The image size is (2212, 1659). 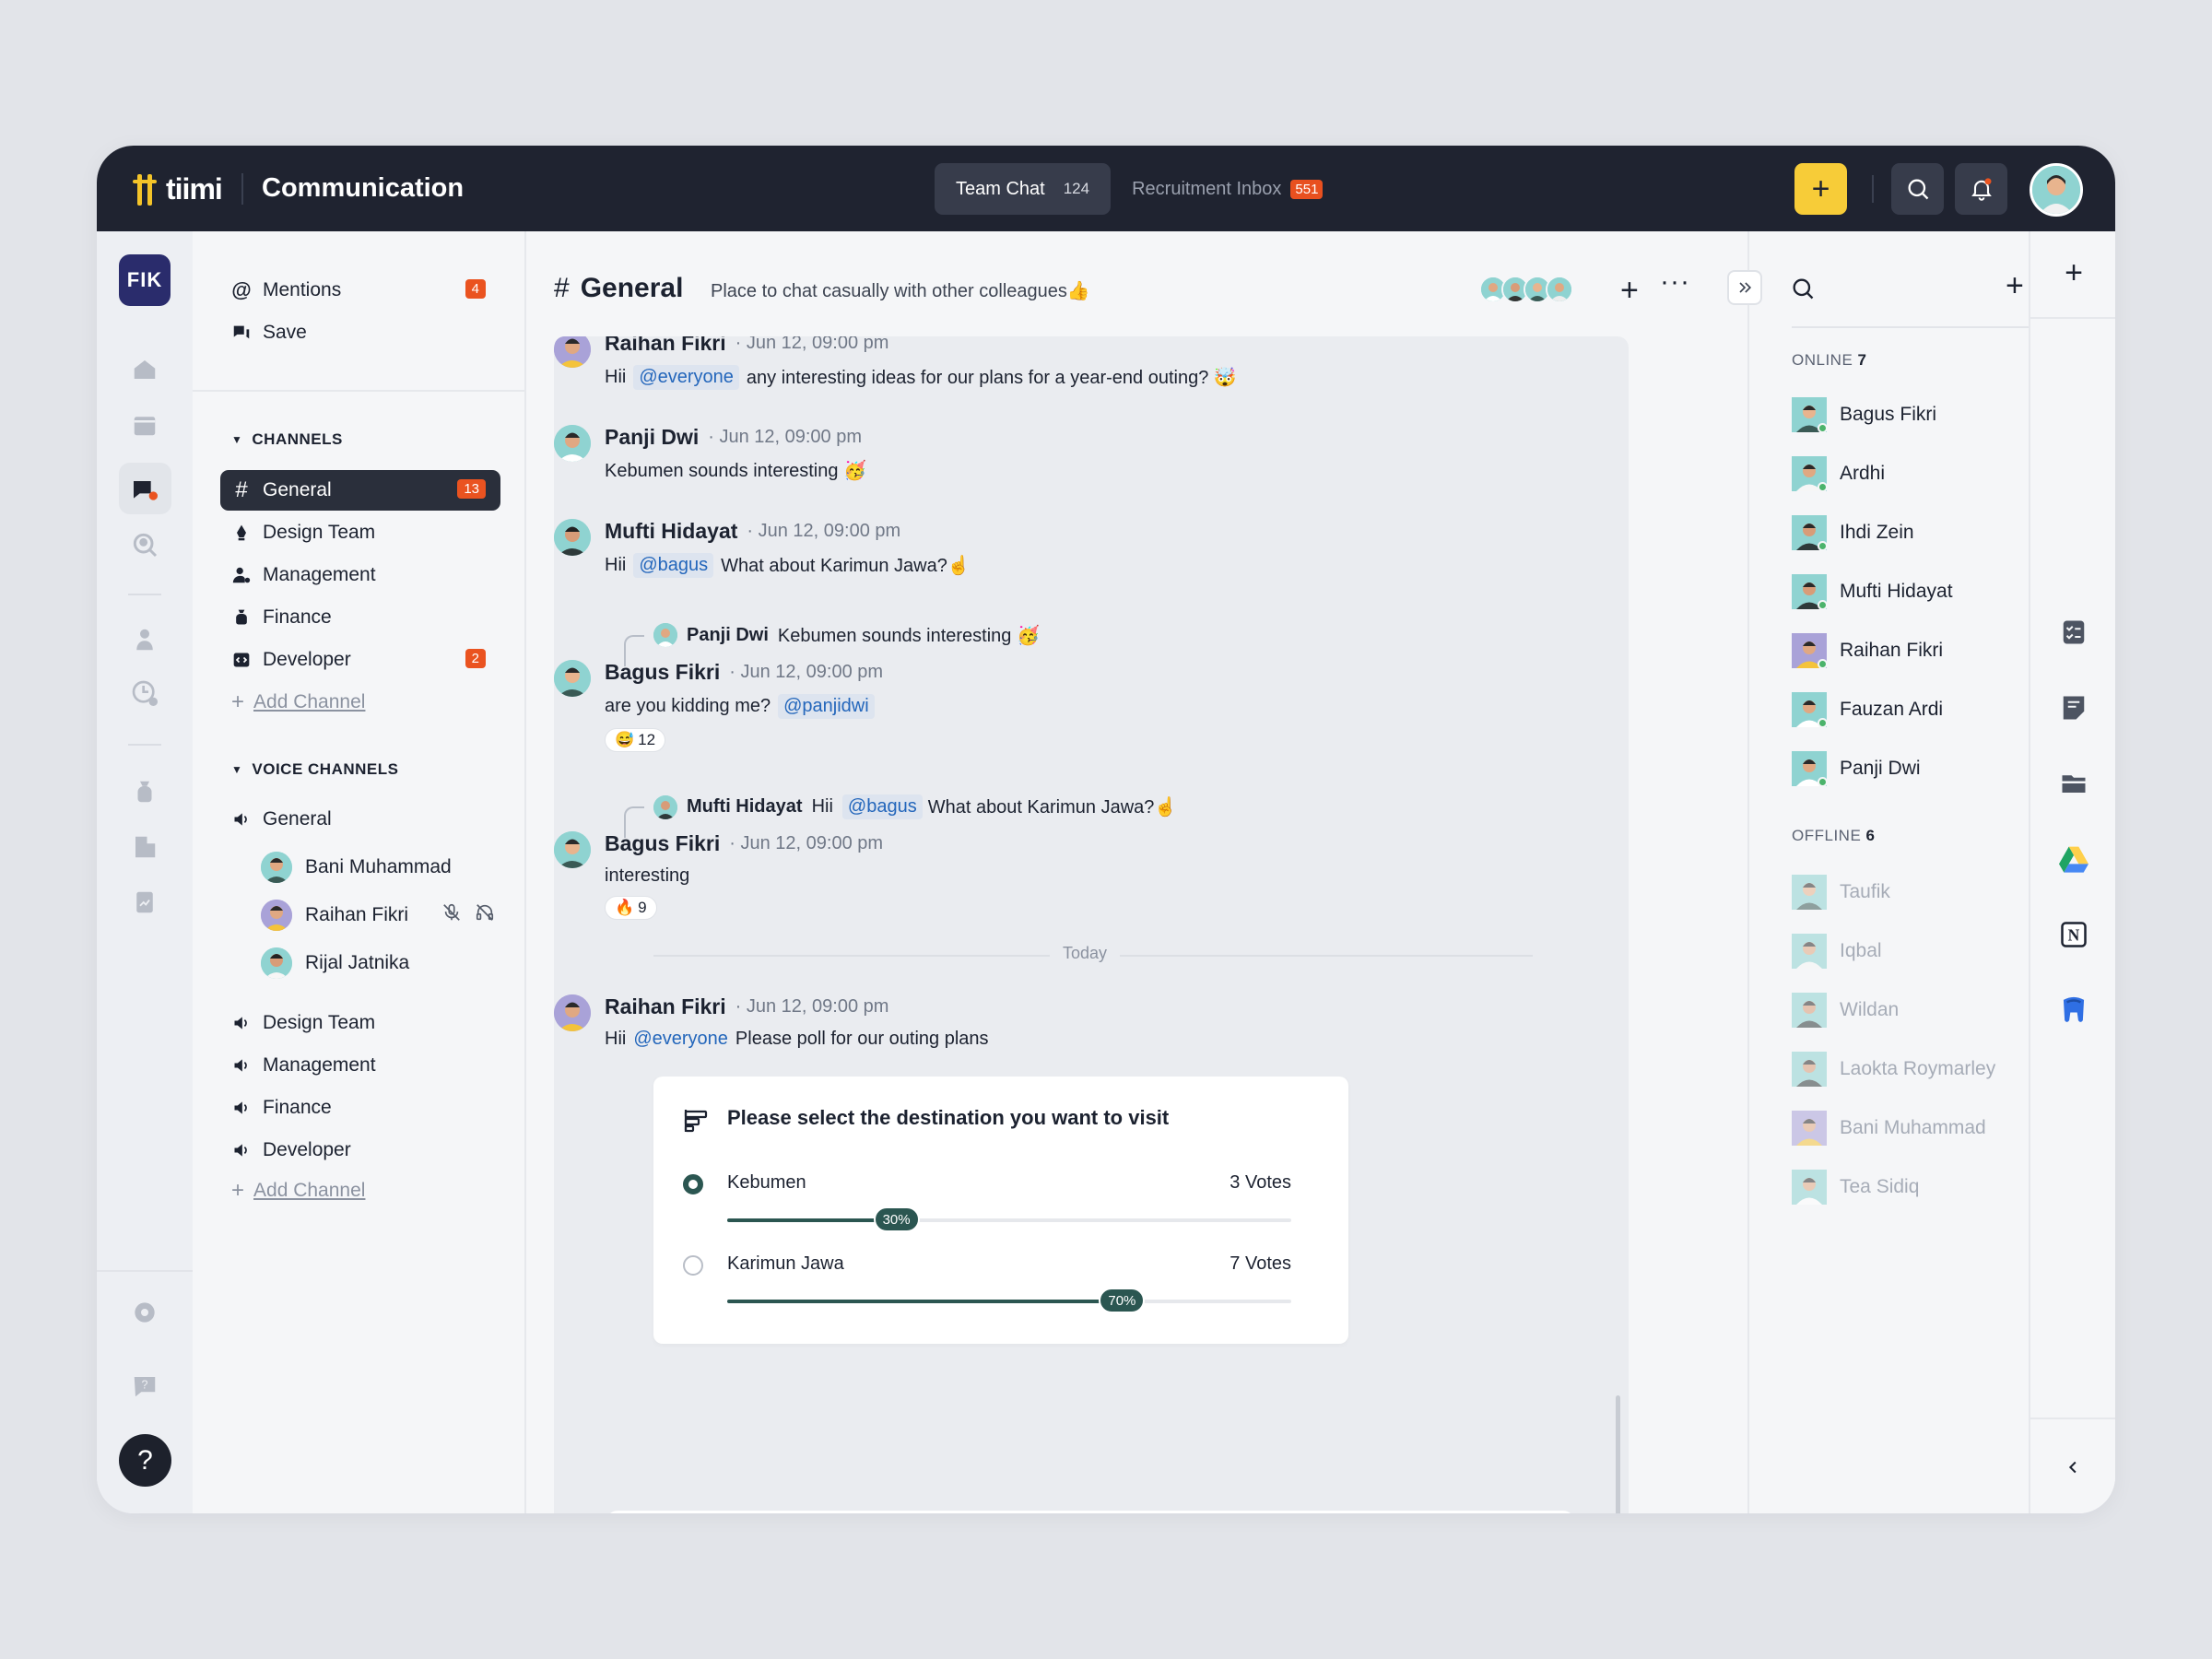 I want to click on person-icon, so click(x=144, y=639).